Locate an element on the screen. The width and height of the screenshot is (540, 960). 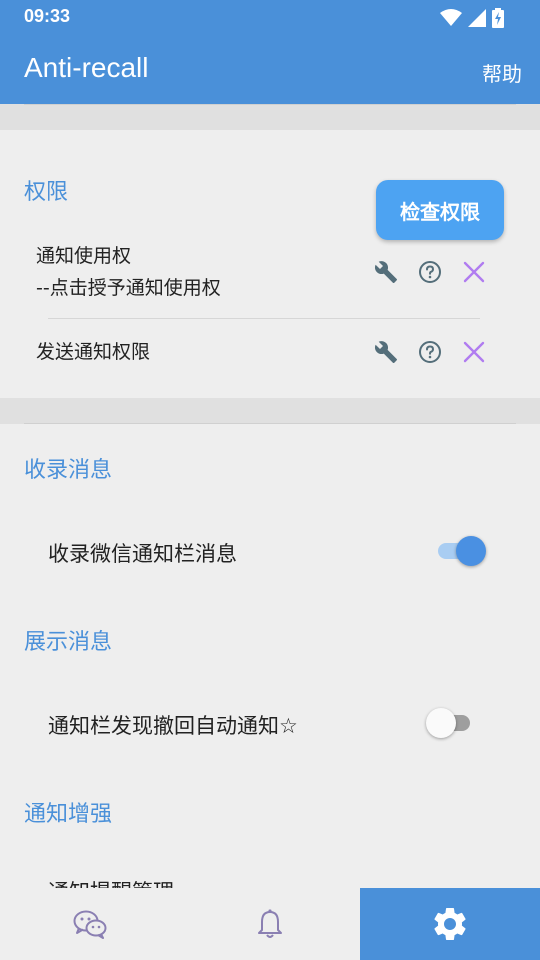
record-wechat-toggle is located at coordinates (460, 551).